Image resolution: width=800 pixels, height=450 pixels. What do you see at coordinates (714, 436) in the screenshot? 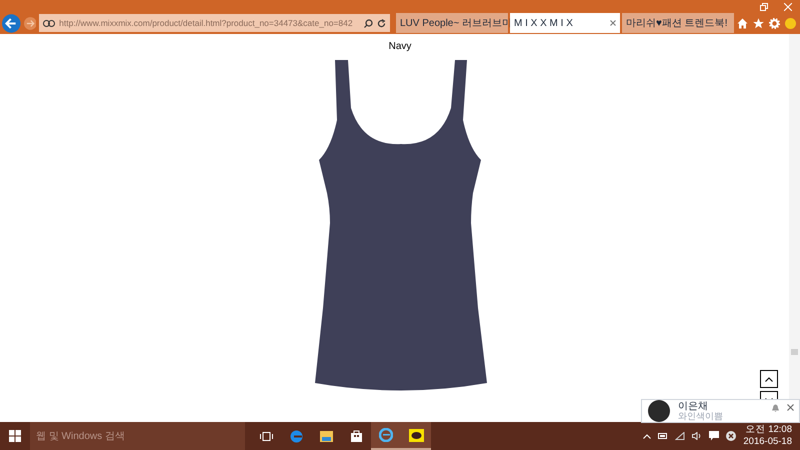
I see `message-icon` at bounding box center [714, 436].